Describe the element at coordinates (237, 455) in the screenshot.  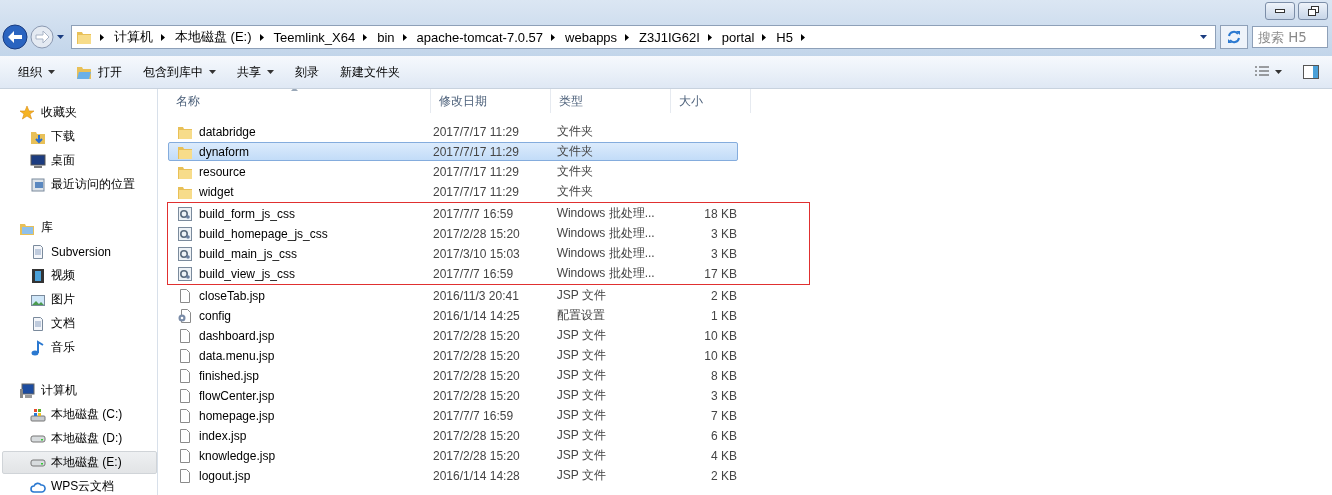
I see `file-name: knowledge.jsp` at that location.